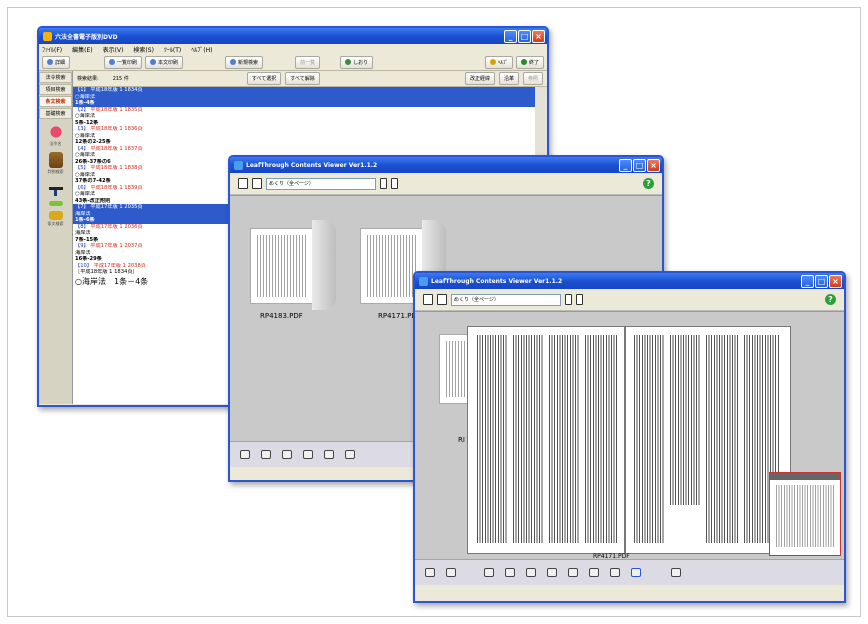  I want to click on menu-help: ﾍﾙﾌﾟ(H), so click(201, 49).